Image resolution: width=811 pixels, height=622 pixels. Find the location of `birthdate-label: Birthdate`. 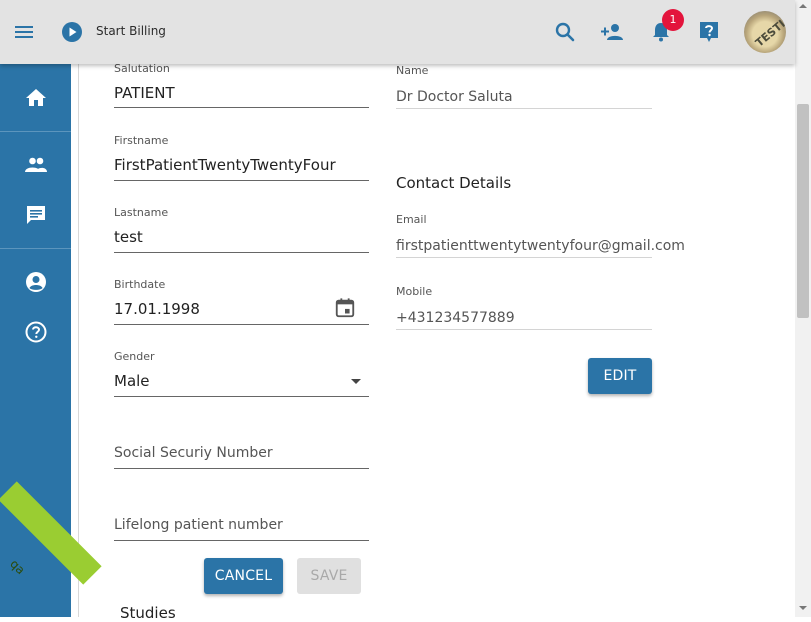

birthdate-label: Birthdate is located at coordinates (140, 284).